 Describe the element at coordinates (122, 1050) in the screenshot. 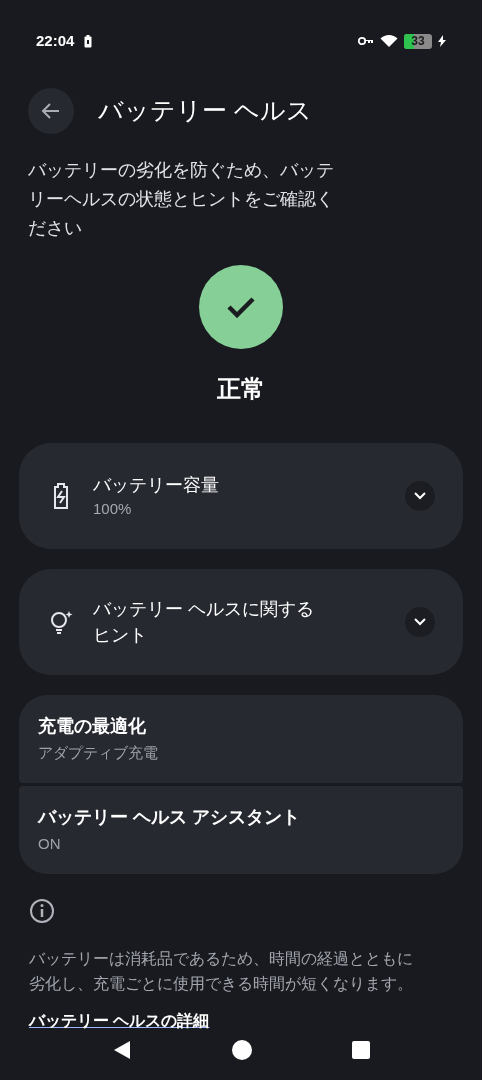

I see `back-nav-icon` at that location.